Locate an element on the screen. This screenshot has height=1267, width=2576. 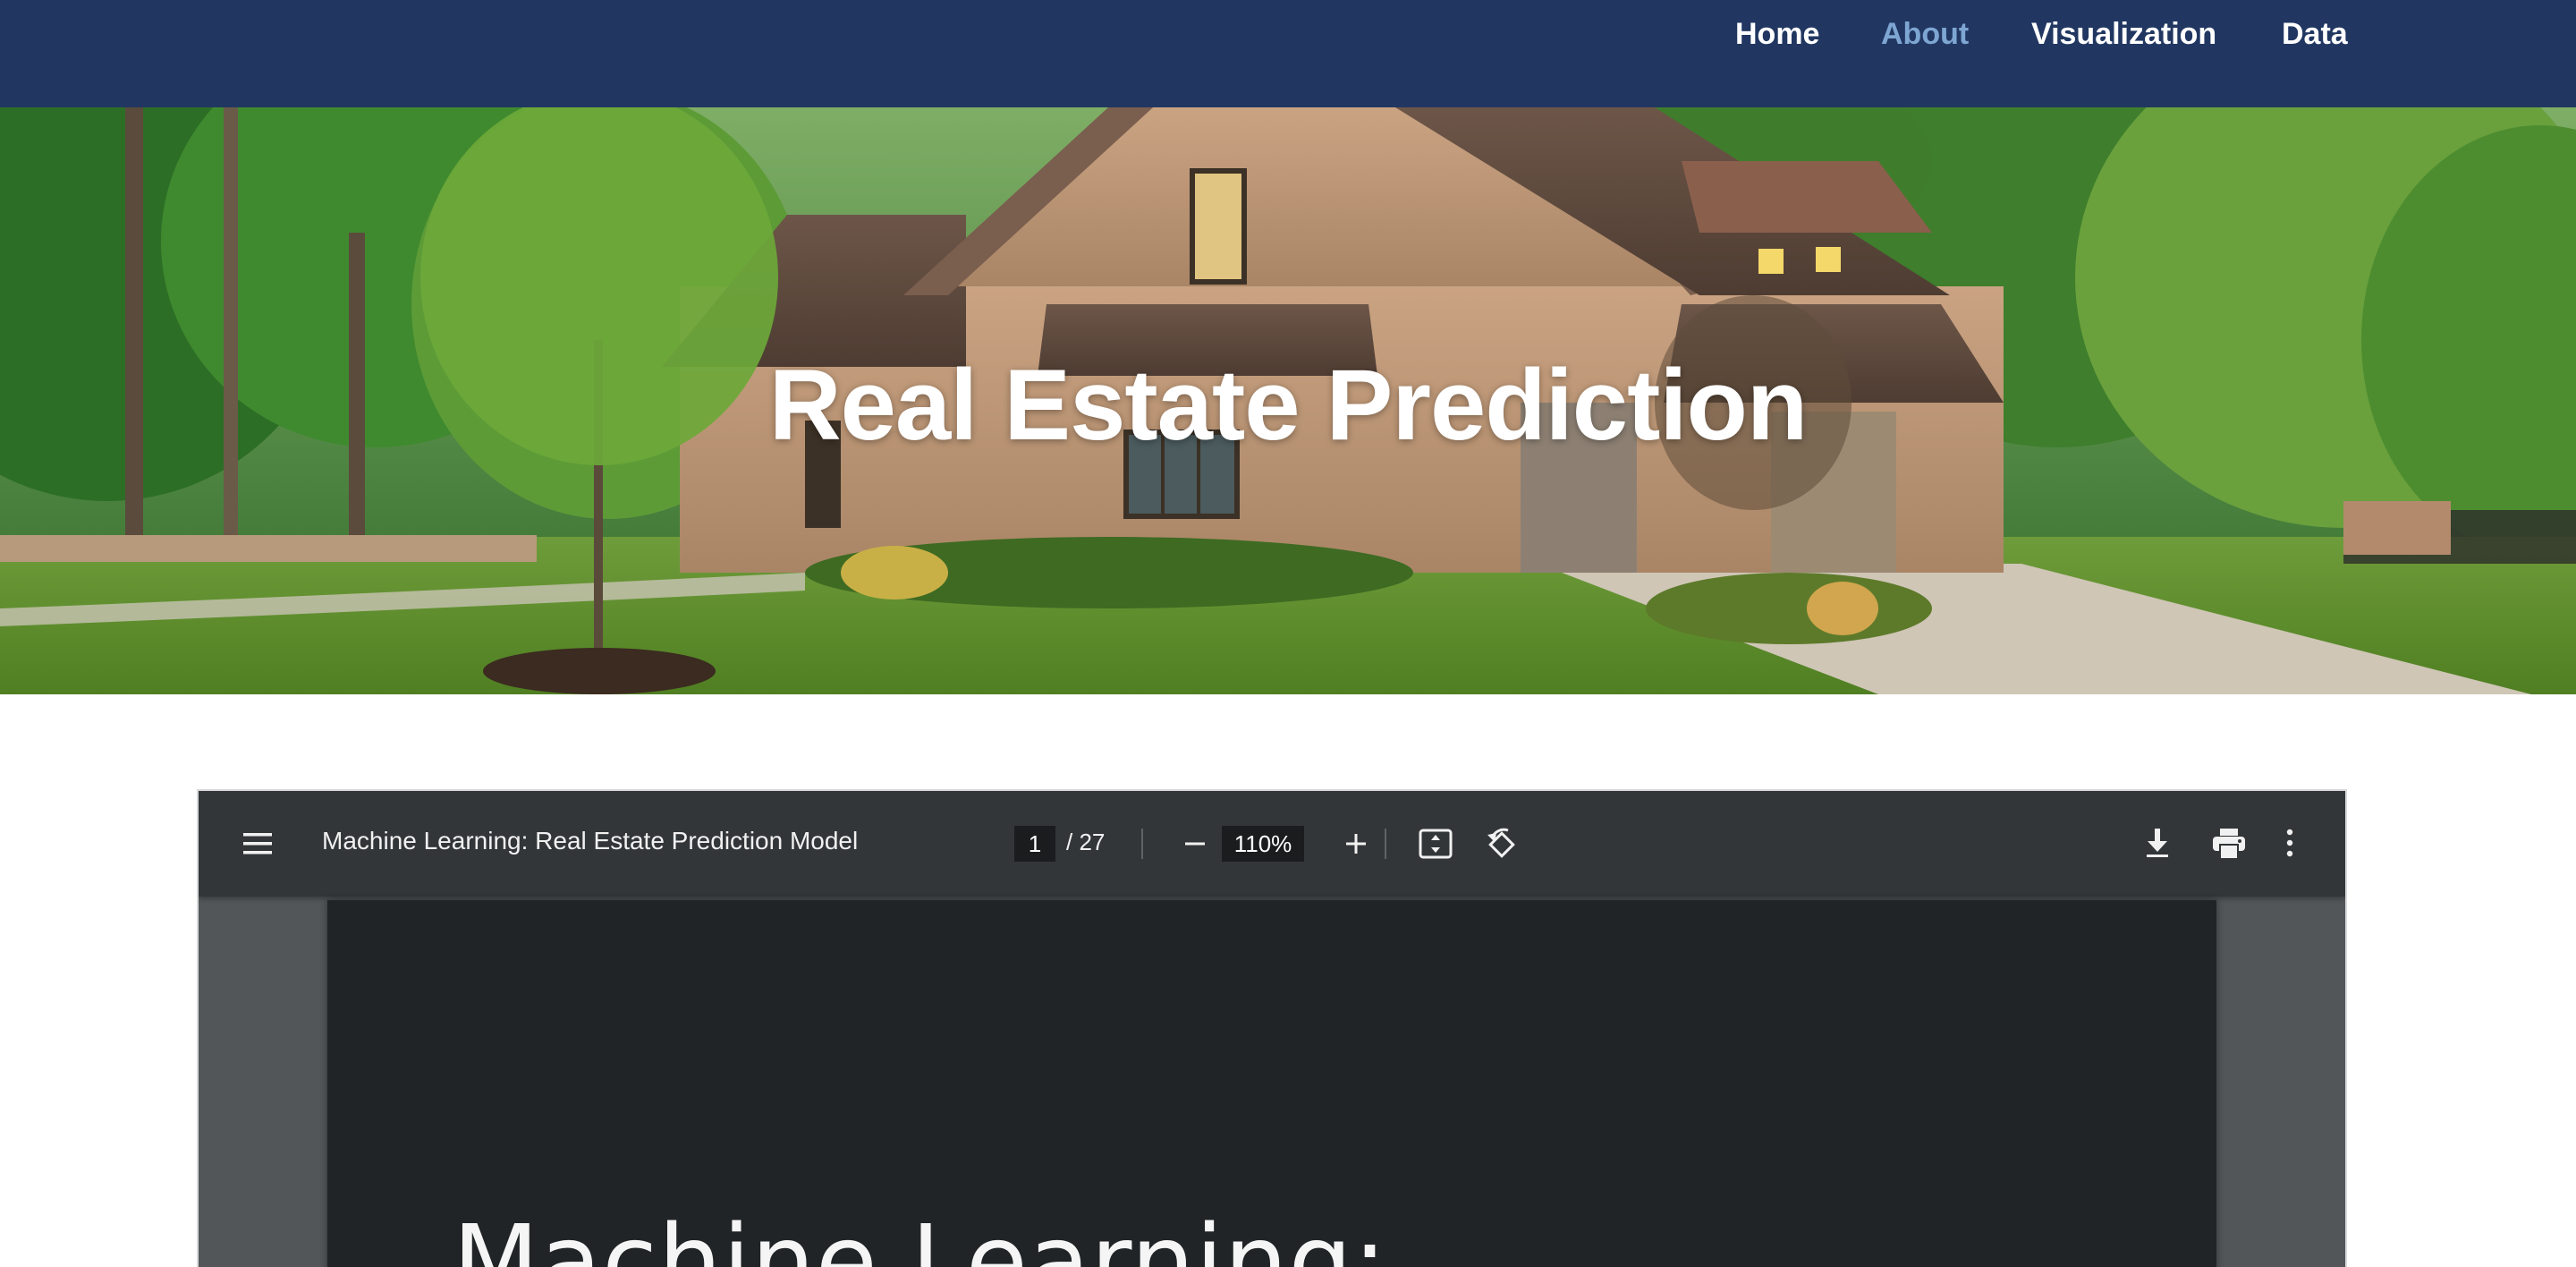
rotate-icon is located at coordinates (1502, 844).